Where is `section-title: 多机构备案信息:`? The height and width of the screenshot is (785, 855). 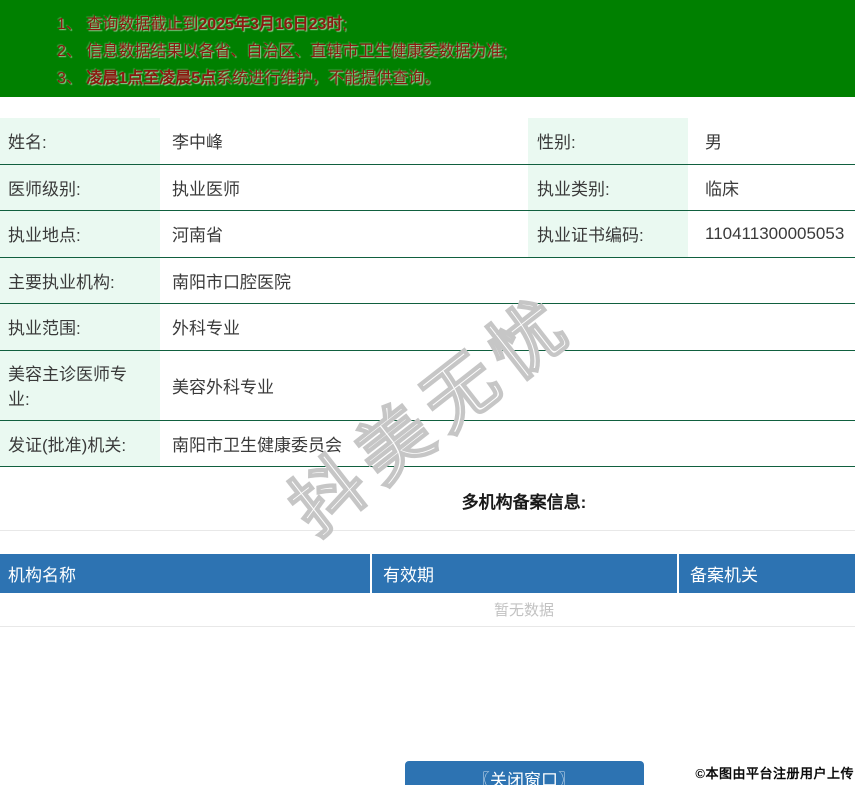
section-title: 多机构备案信息: is located at coordinates (427, 499).